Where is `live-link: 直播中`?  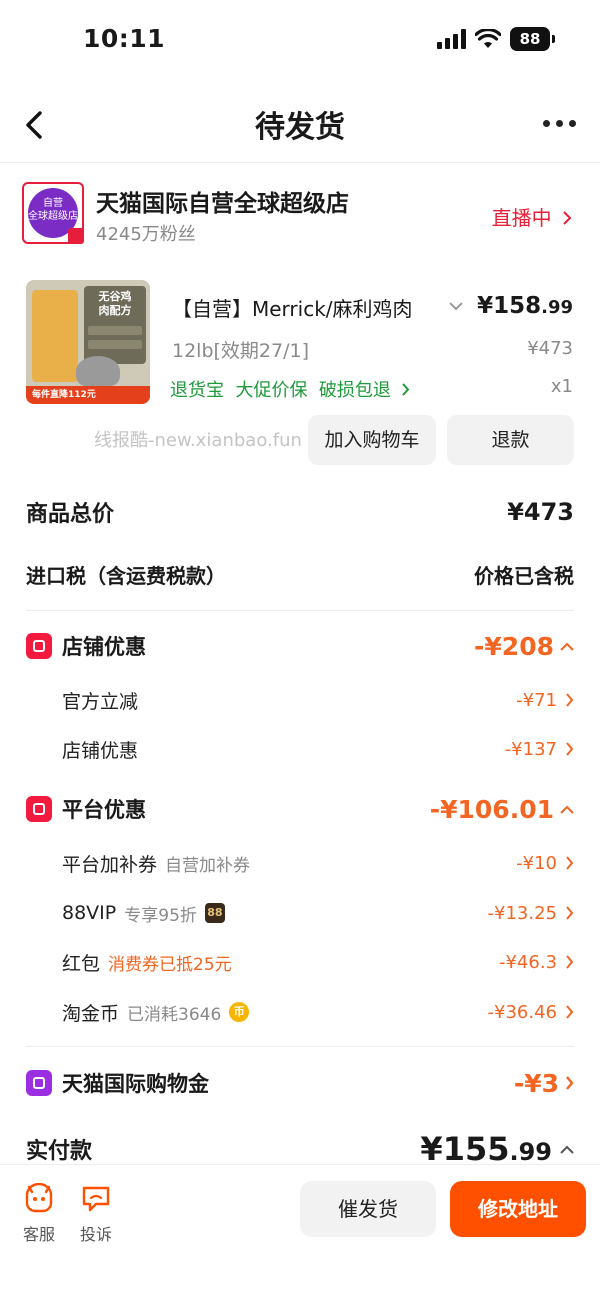 live-link: 直播中 is located at coordinates (532, 216).